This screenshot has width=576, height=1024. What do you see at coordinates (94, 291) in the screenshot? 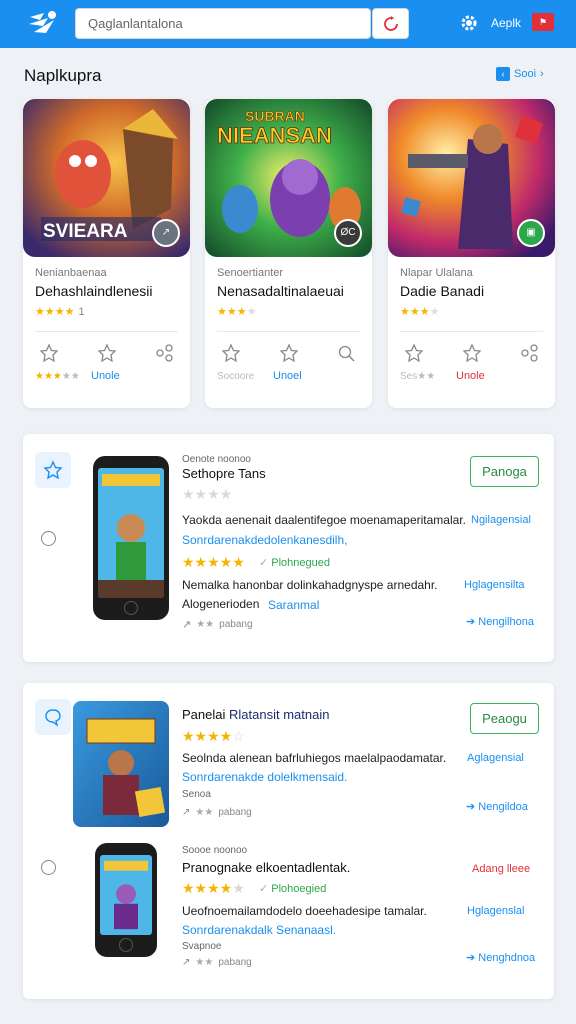
I see `game-name: Dehashlaindlenesii` at bounding box center [94, 291].